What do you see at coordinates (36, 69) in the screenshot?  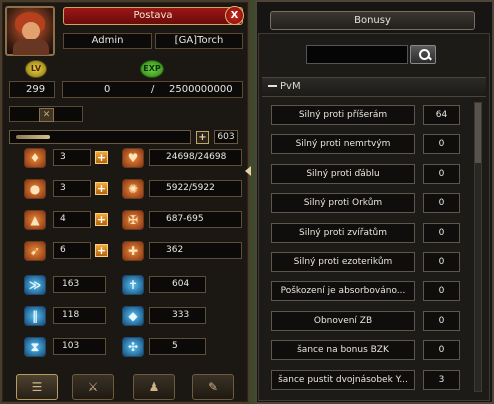 I see `level-badge-icon: LV` at bounding box center [36, 69].